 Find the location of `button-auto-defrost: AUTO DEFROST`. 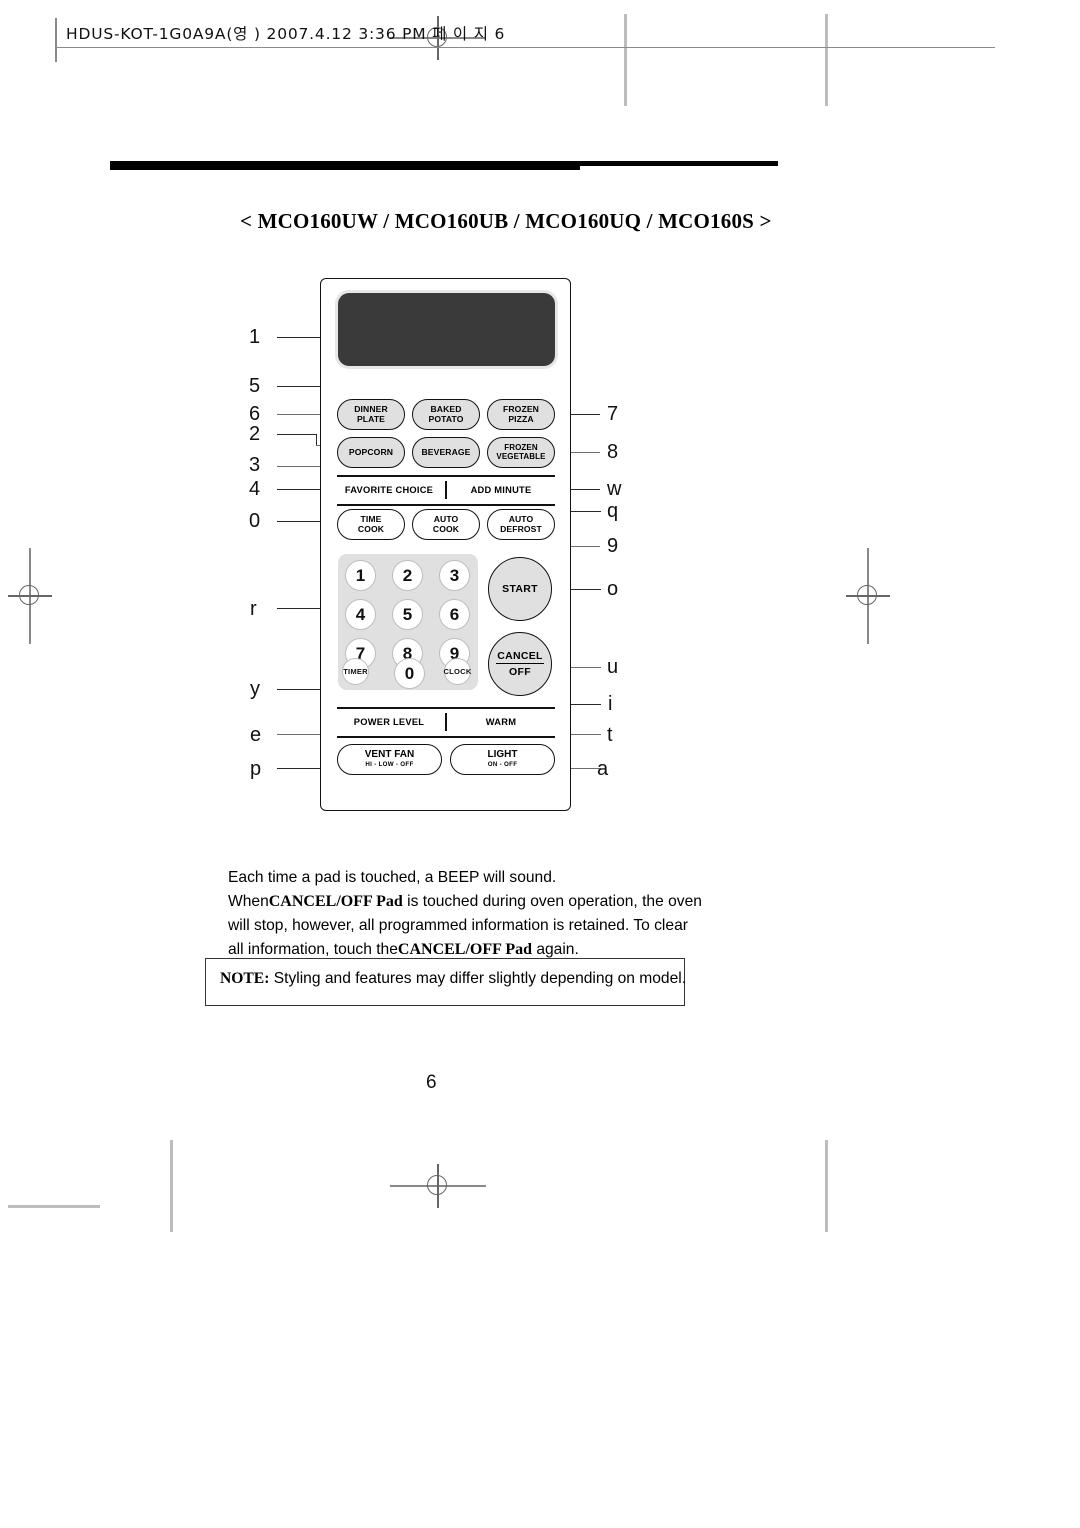

button-auto-defrost: AUTO DEFROST is located at coordinates (521, 524).